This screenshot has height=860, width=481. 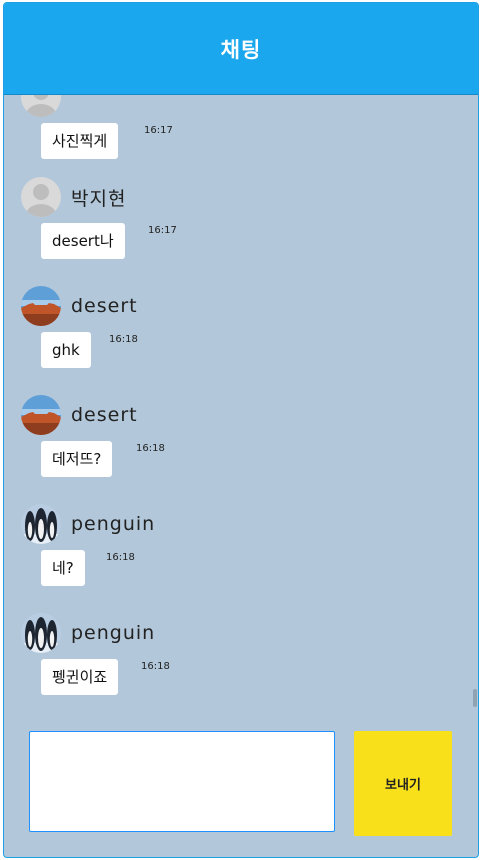 I want to click on message-bubble: desert나, so click(x=83, y=241).